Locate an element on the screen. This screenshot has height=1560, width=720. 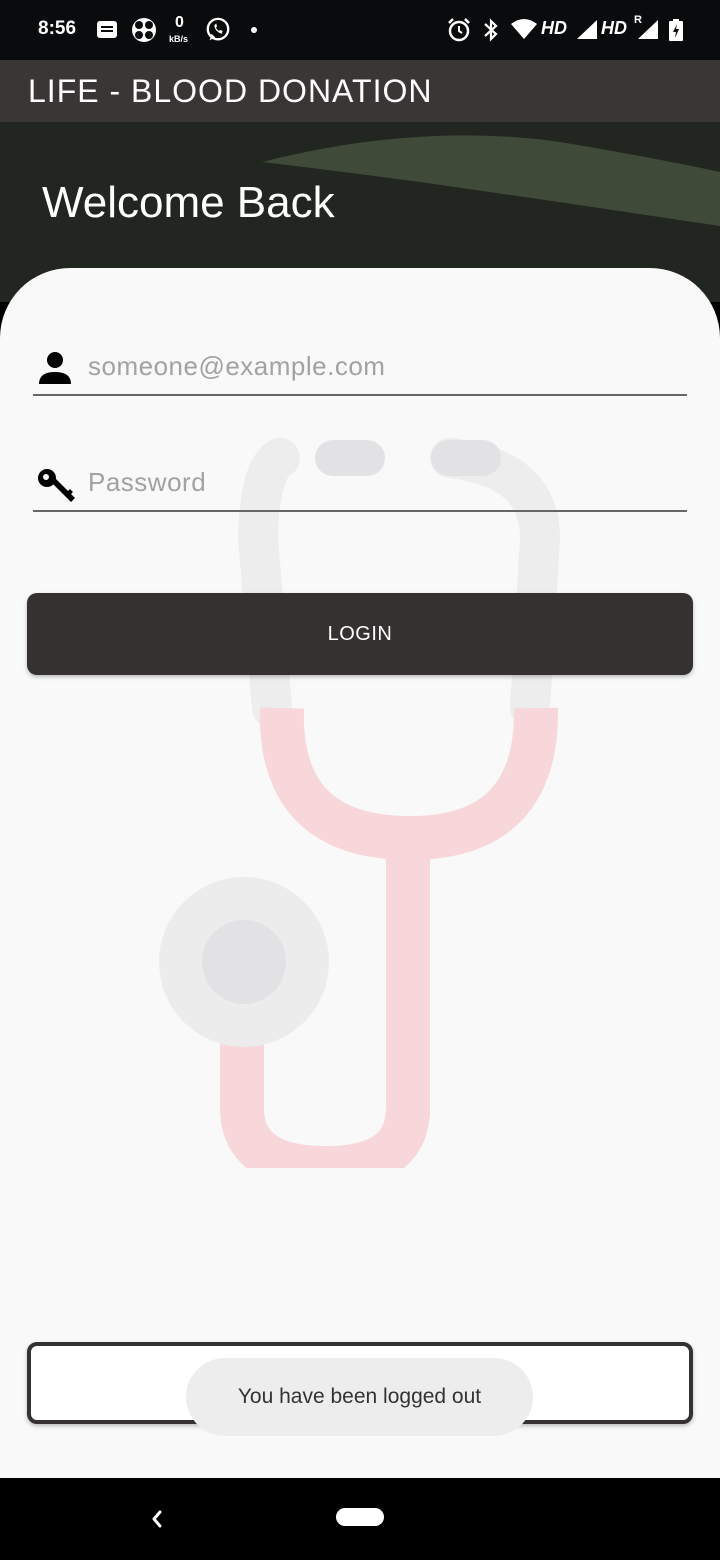
back-icon is located at coordinates (157, 1519).